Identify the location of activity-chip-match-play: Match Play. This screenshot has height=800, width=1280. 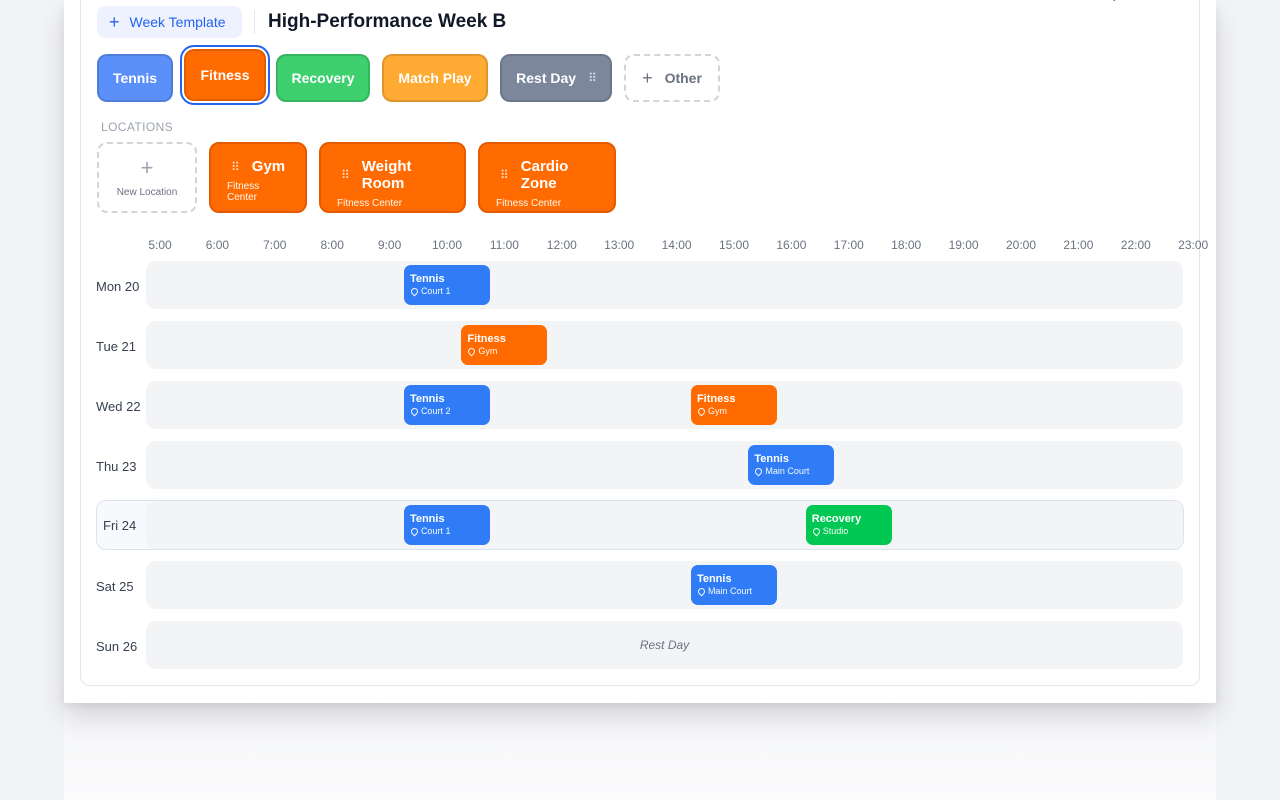
(435, 78).